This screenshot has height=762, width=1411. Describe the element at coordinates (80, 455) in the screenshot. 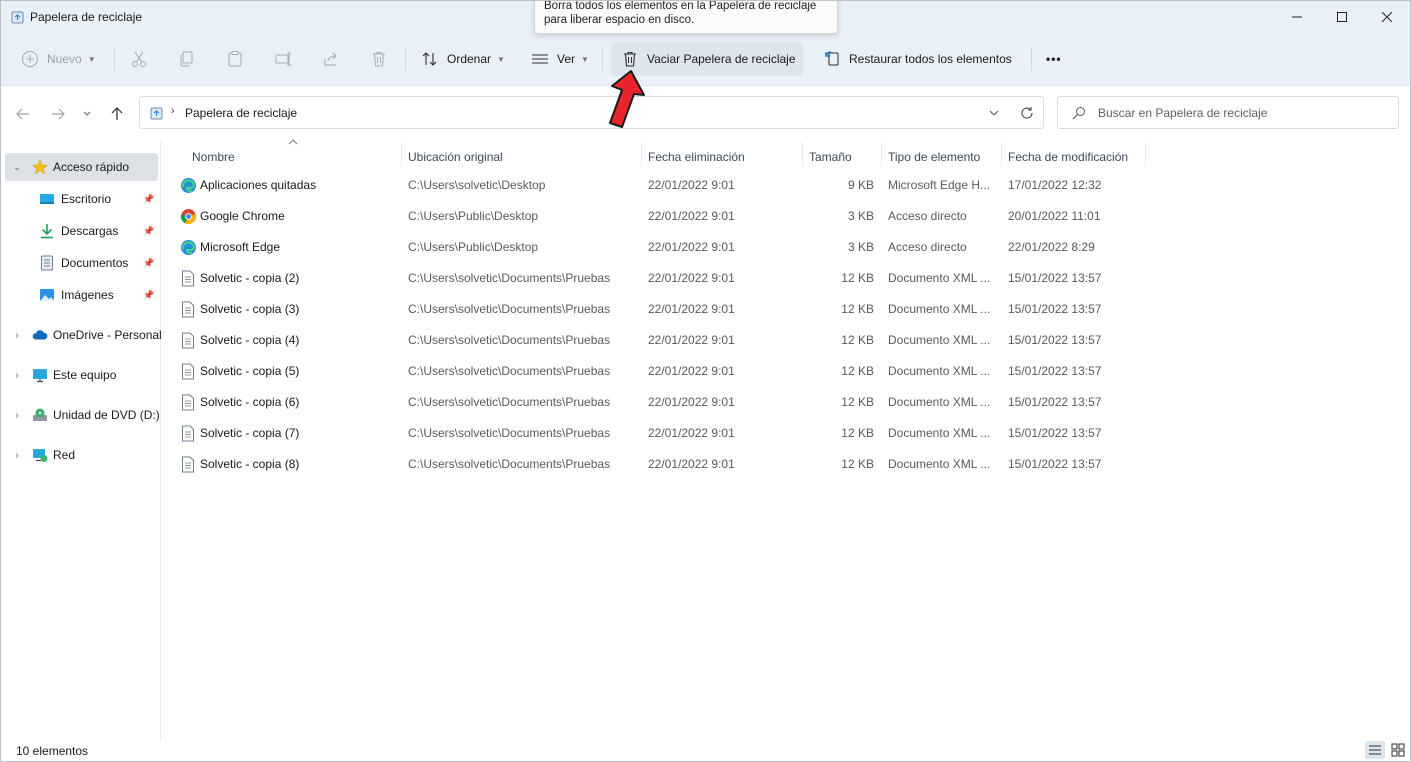

I see `sidebar-item-network: › Red` at that location.